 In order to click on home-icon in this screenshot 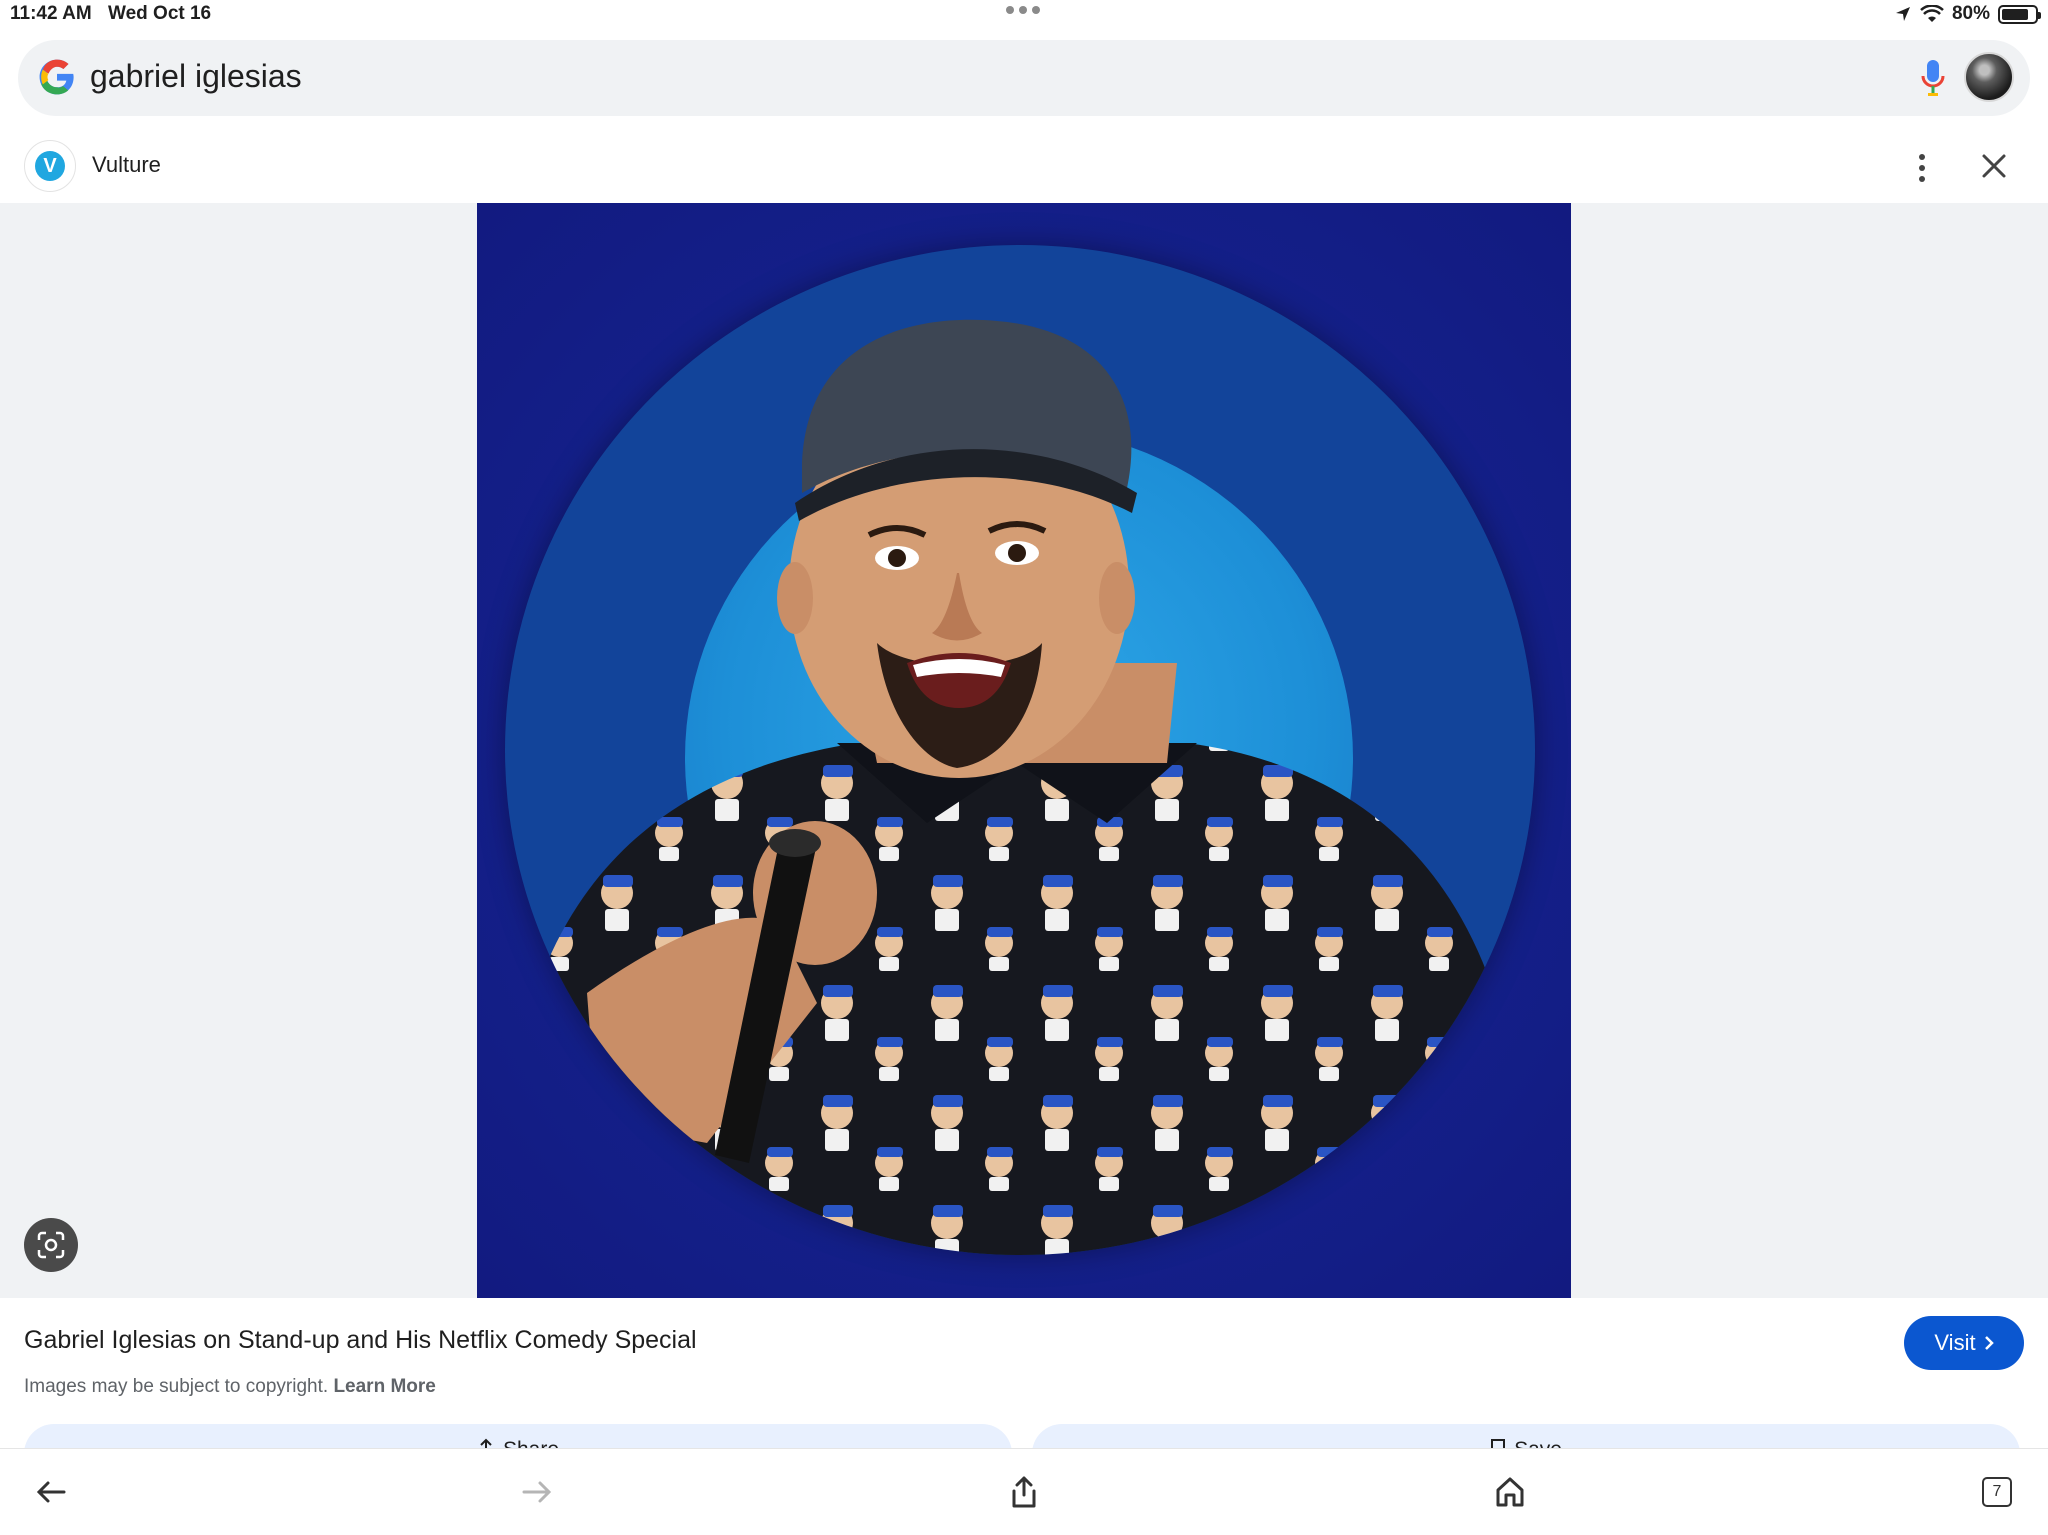, I will do `click(1510, 1492)`.